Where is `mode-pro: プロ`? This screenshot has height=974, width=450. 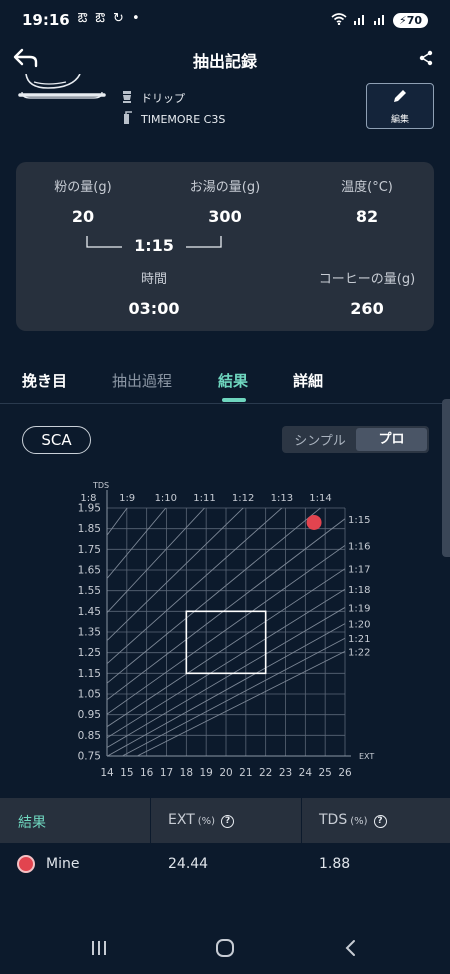 mode-pro: プロ is located at coordinates (391, 439).